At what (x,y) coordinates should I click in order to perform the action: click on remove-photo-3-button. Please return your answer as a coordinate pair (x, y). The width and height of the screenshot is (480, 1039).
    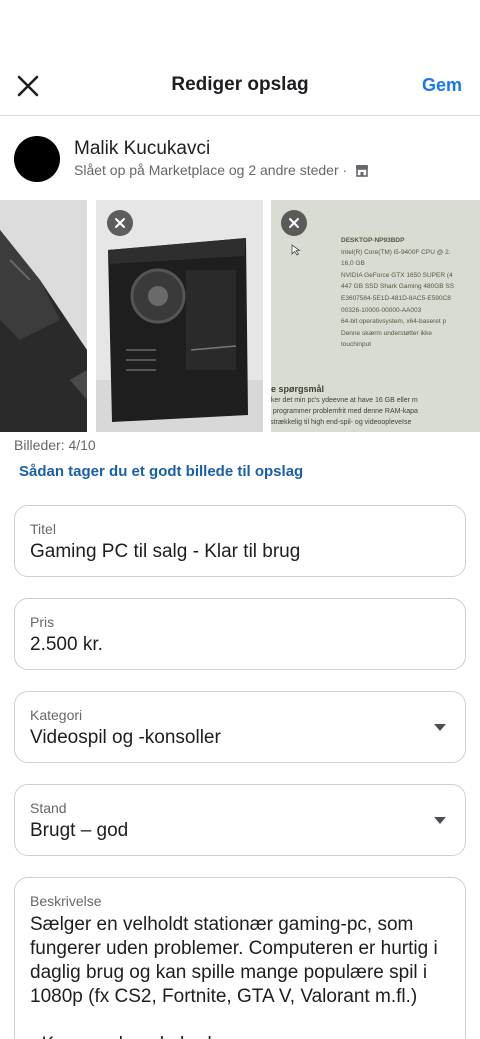
    Looking at the image, I should click on (294, 223).